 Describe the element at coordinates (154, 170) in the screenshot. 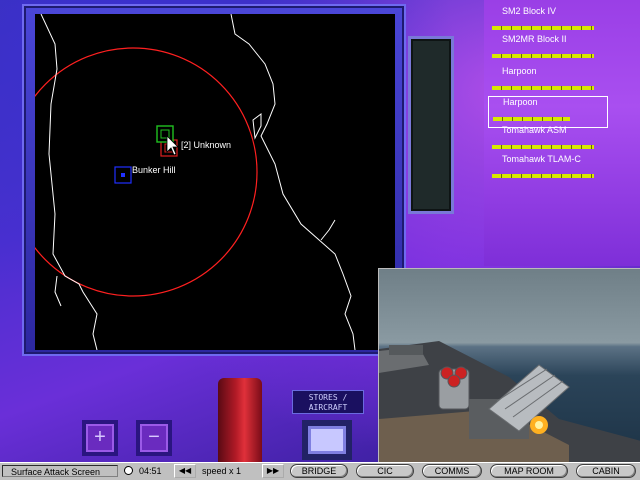

I see `contact-label-friendly: Bunker Hill` at that location.